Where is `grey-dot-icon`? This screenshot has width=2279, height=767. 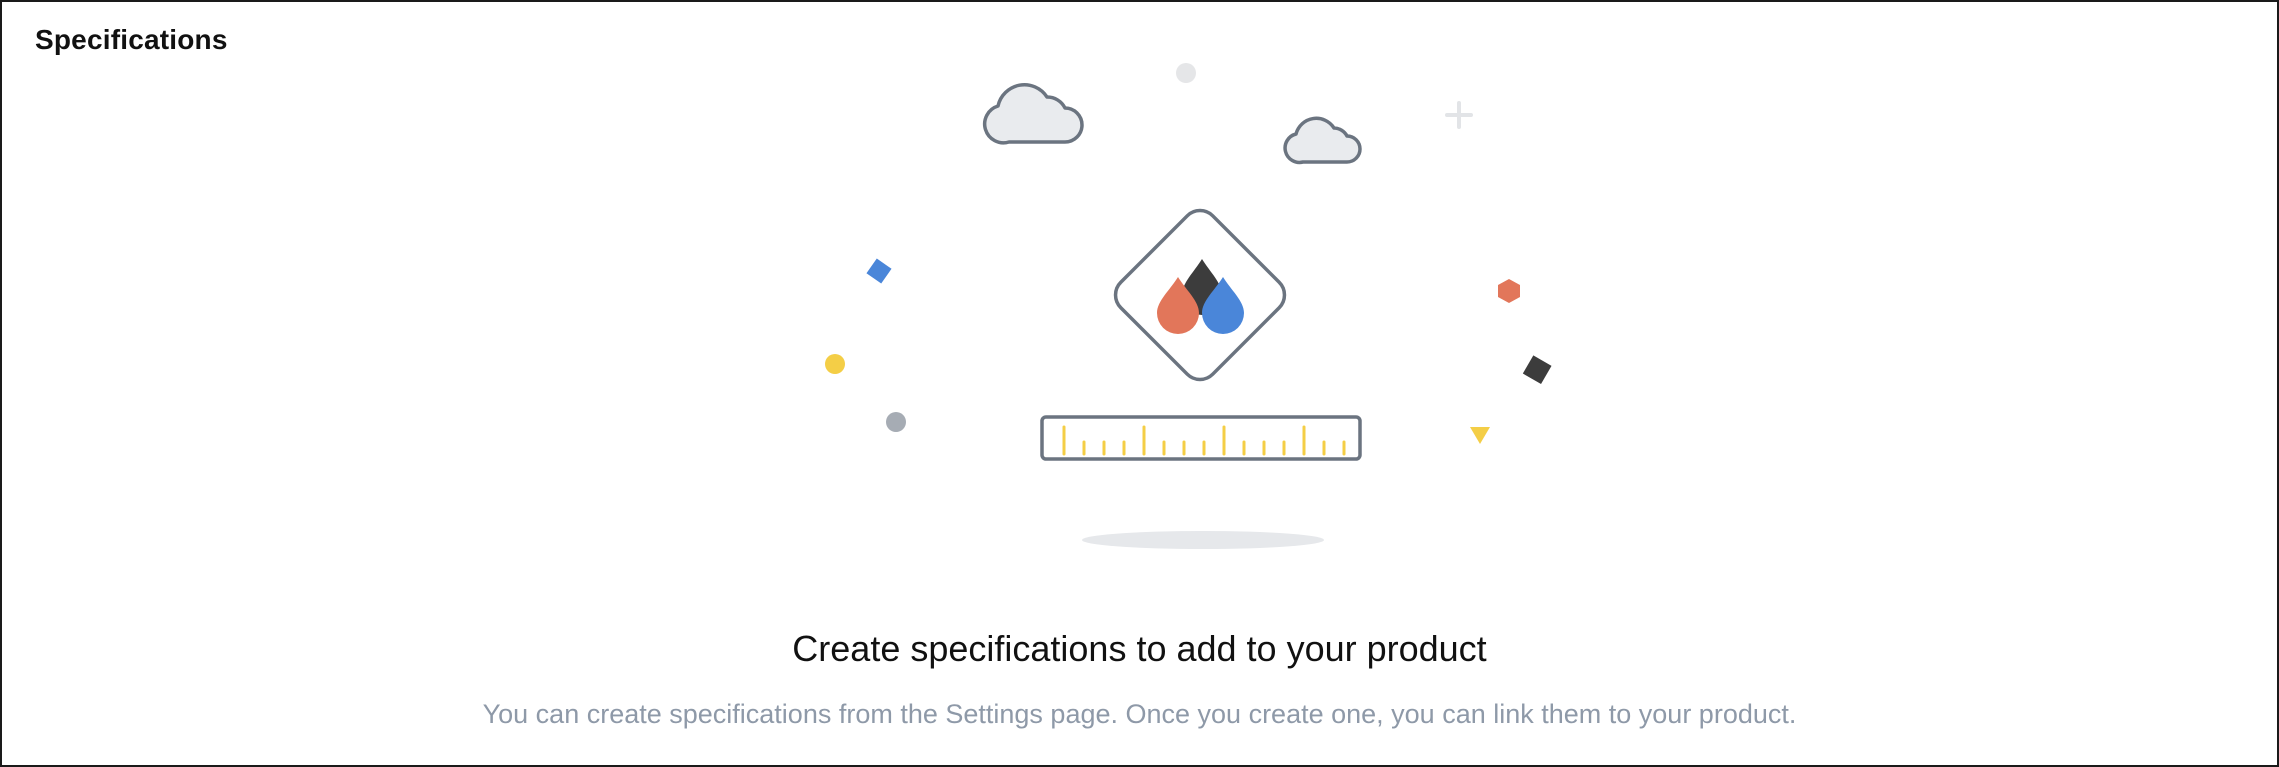 grey-dot-icon is located at coordinates (896, 422).